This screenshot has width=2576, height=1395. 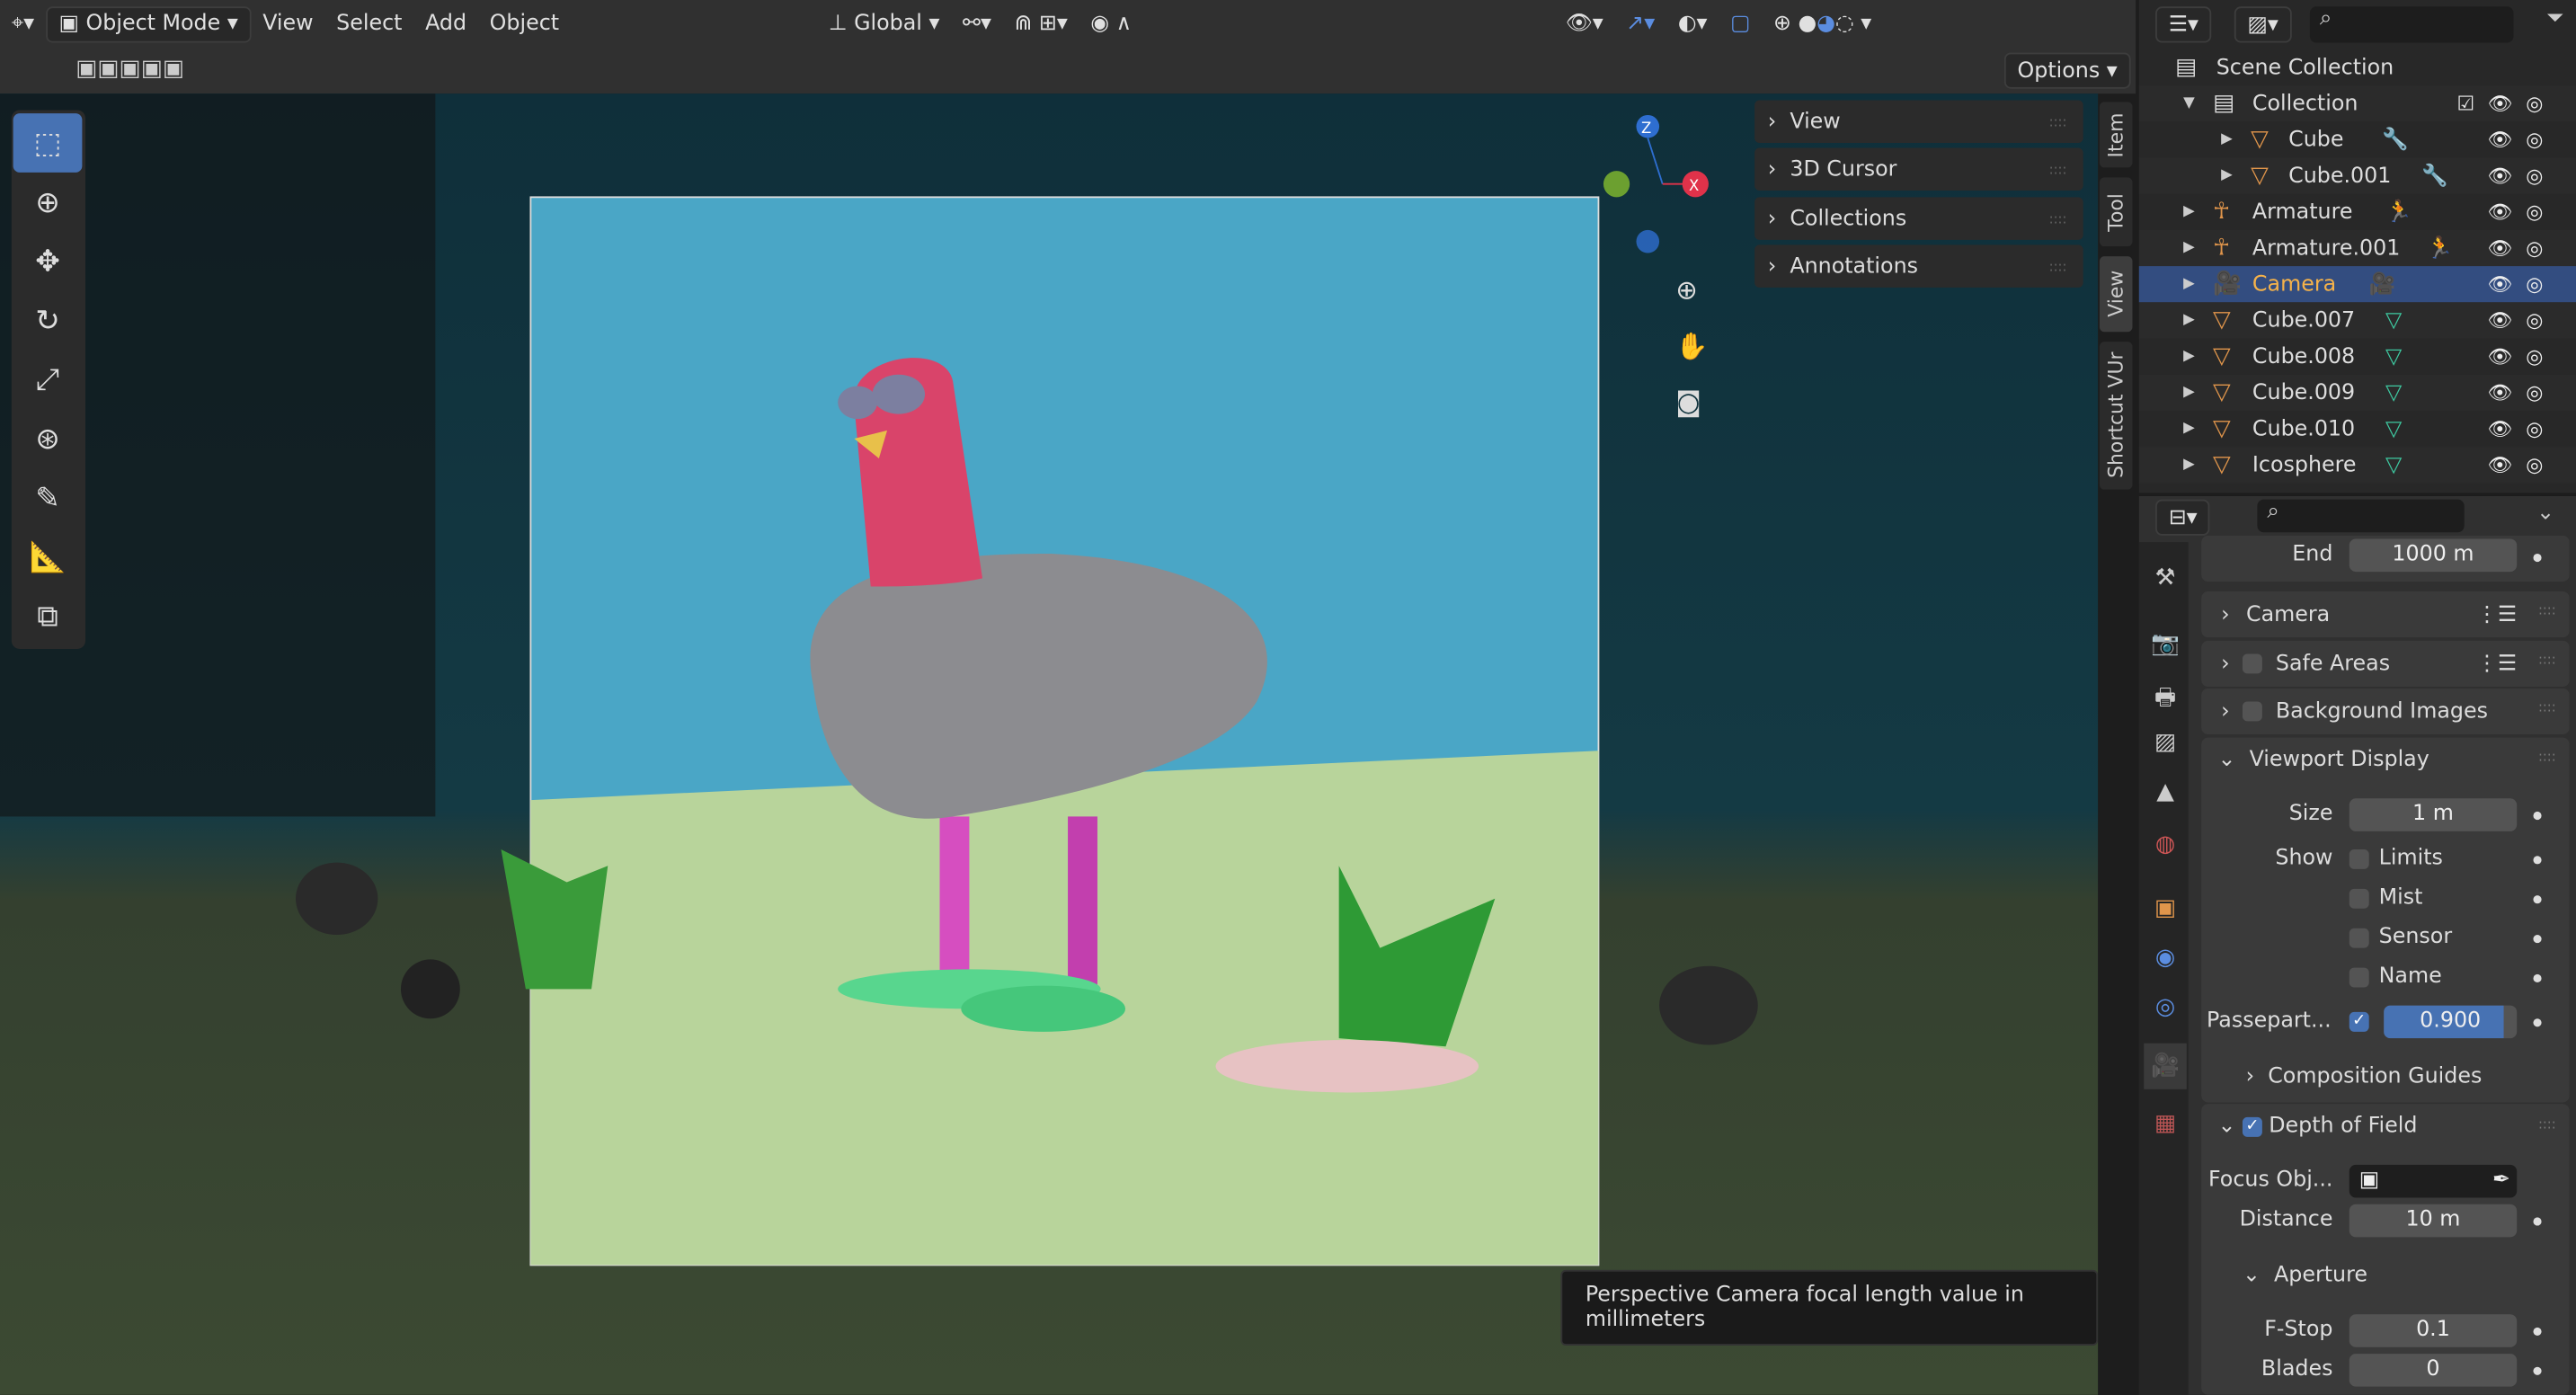 What do you see at coordinates (2166, 700) in the screenshot?
I see `output-tab-icon: 🖶` at bounding box center [2166, 700].